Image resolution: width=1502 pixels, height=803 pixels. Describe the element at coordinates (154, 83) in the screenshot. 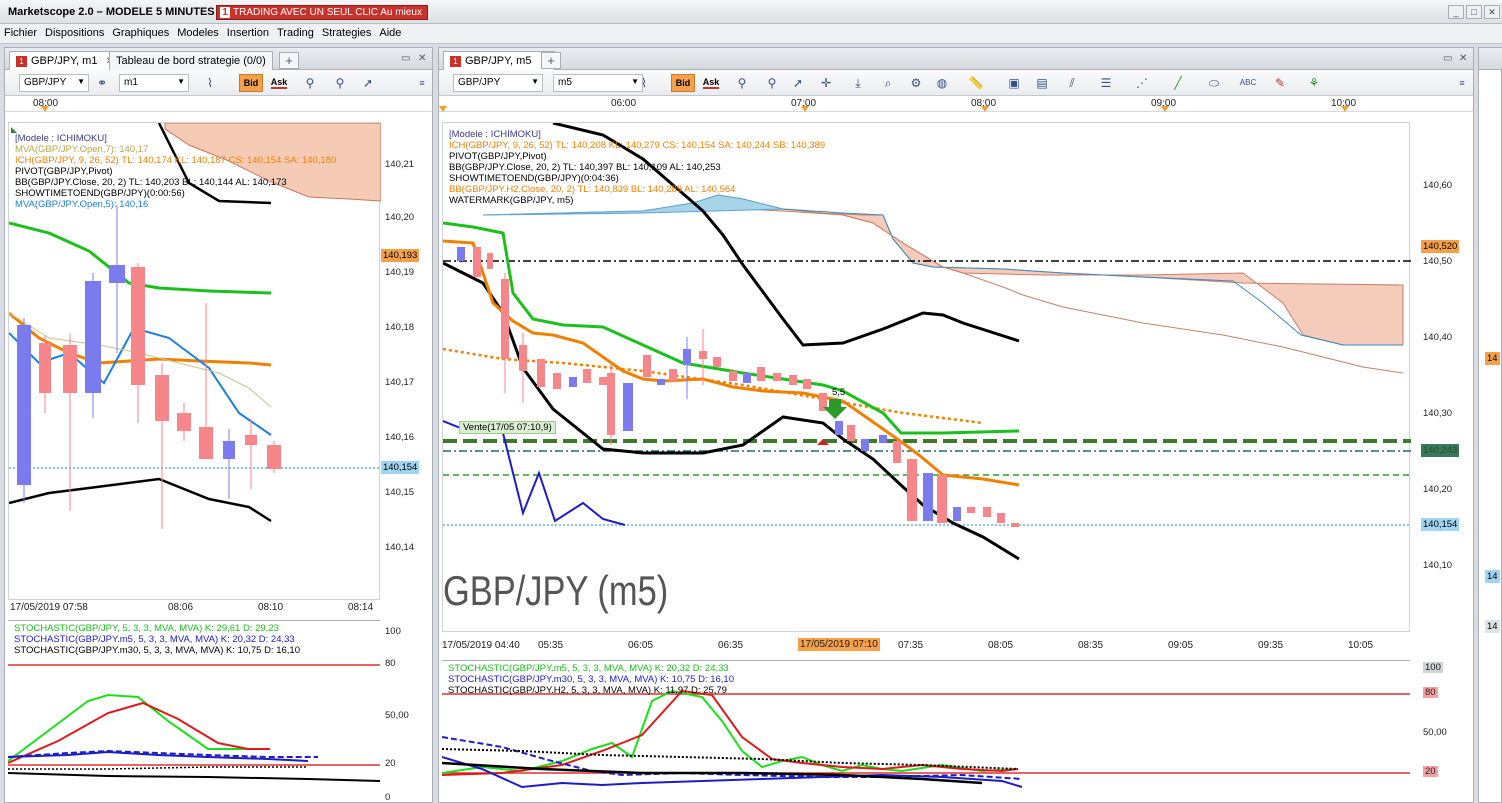

I see `timeframe-select: m1 ▼` at that location.